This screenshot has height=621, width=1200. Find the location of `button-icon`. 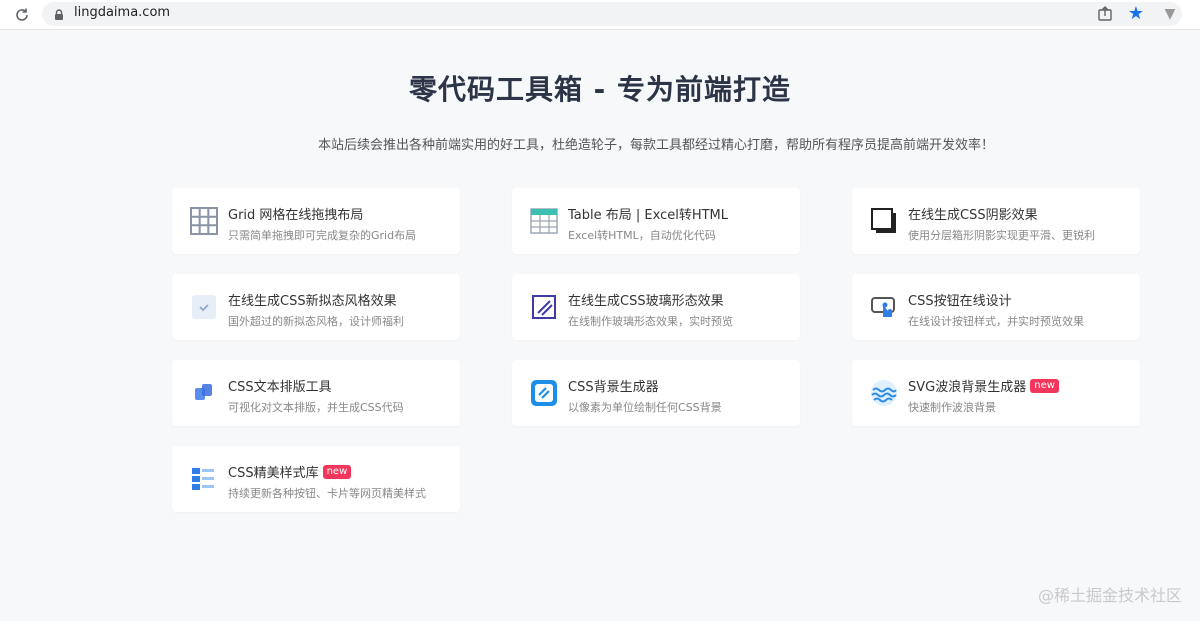

button-icon is located at coordinates (884, 307).